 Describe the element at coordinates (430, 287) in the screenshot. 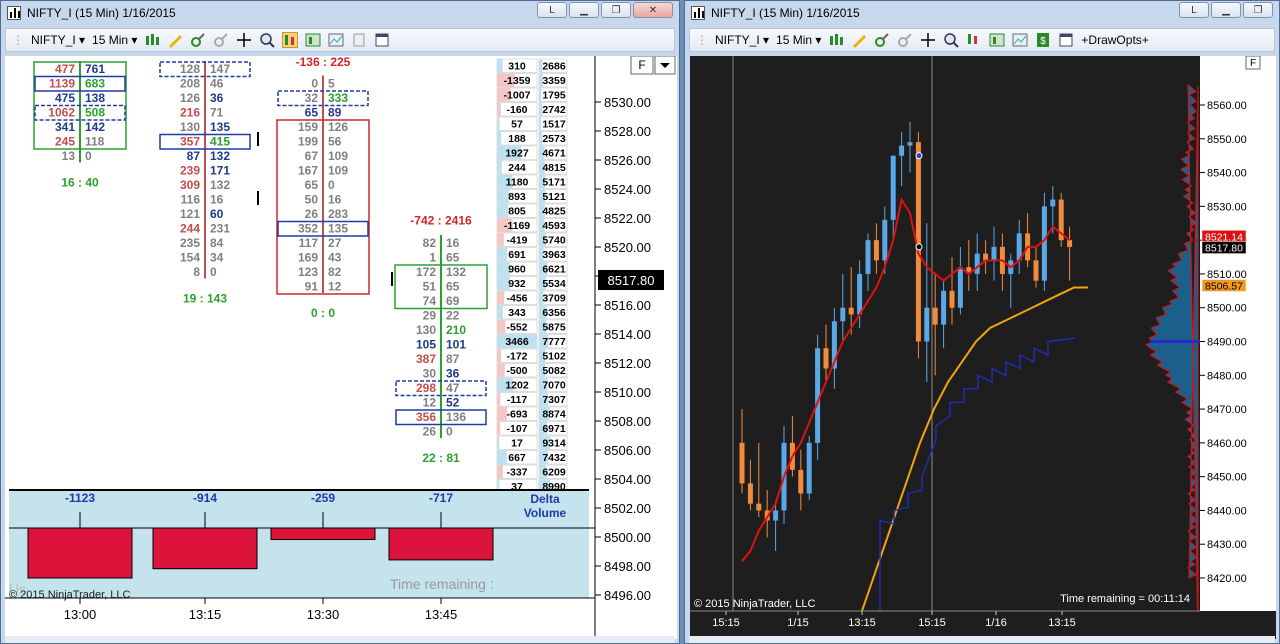

I see `bid-volume: 51` at that location.